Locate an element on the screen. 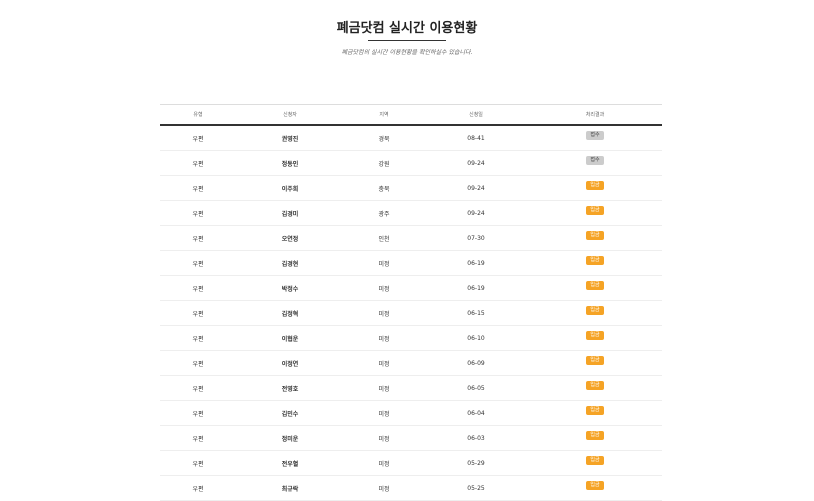  cell-region: 강원 is located at coordinates (384, 163).